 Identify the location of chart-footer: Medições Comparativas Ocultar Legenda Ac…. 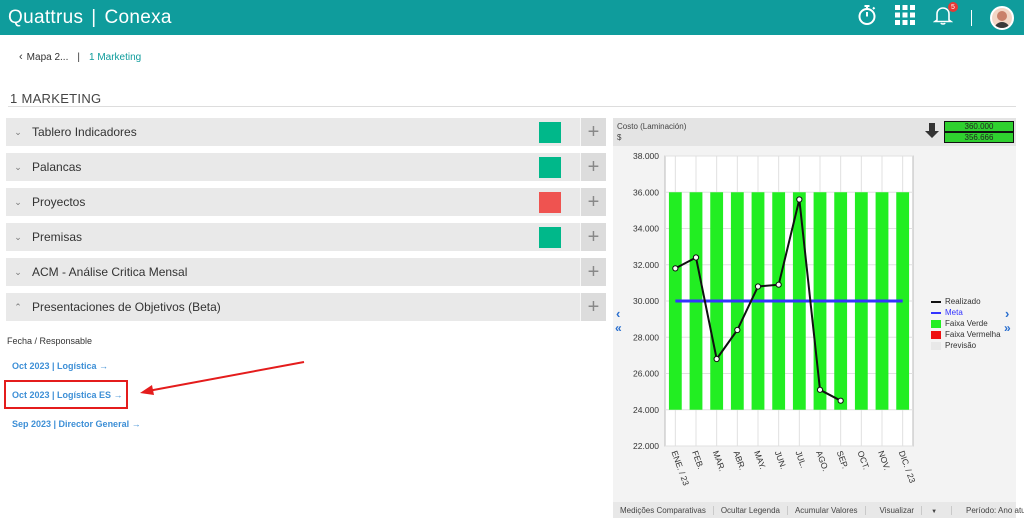
(818, 510).